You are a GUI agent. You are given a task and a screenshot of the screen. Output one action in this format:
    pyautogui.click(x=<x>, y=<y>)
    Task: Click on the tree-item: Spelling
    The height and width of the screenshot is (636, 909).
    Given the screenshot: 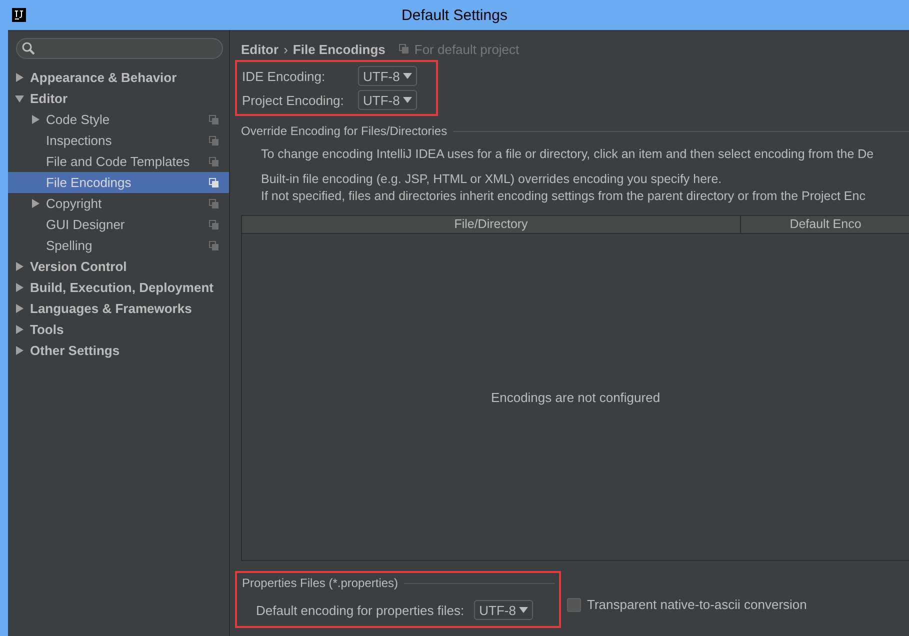 What is the action you would take?
    pyautogui.click(x=118, y=245)
    